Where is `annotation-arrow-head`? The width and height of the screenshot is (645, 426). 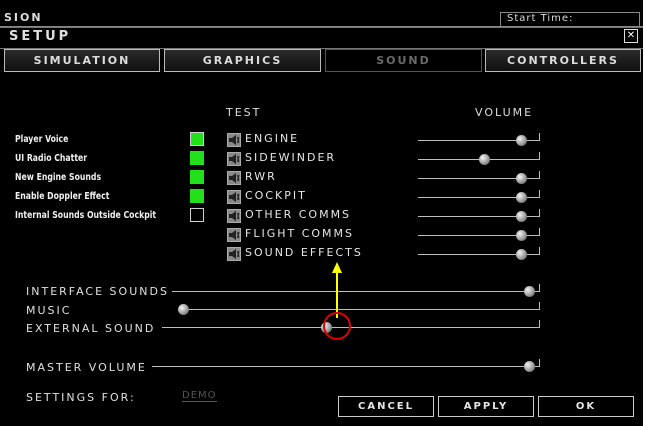 annotation-arrow-head is located at coordinates (337, 267).